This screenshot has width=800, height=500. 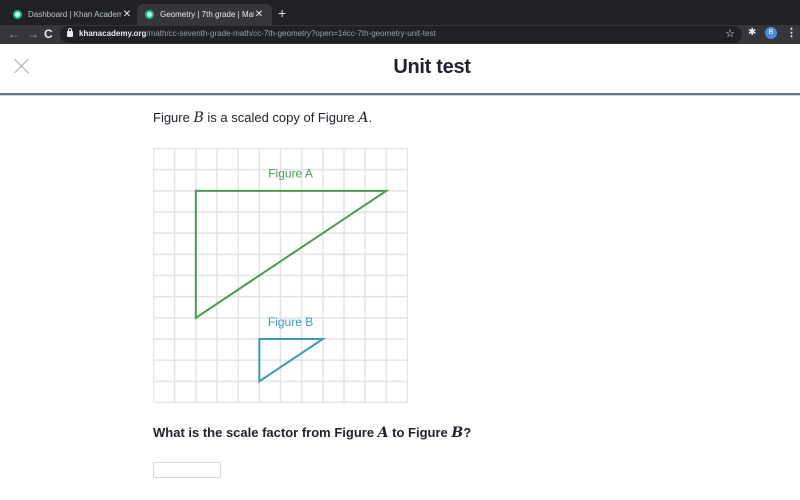 I want to click on back-arrow-icon: ←, so click(x=14, y=34).